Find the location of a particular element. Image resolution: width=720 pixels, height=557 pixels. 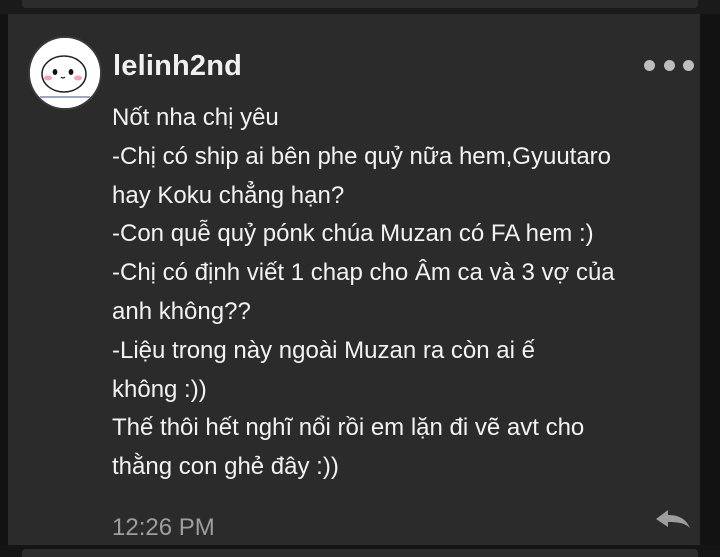

comment-line: anh không?? is located at coordinates (181, 311).